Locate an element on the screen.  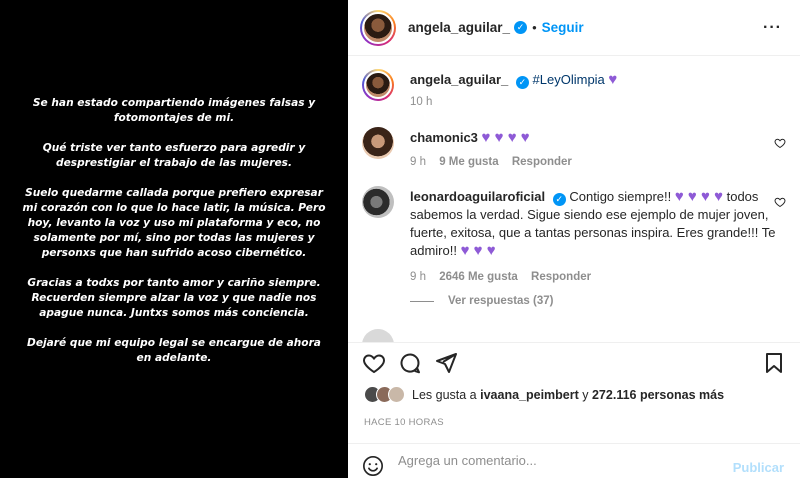
hashtag-link: #LeyOlimpia is located at coordinates (569, 79).